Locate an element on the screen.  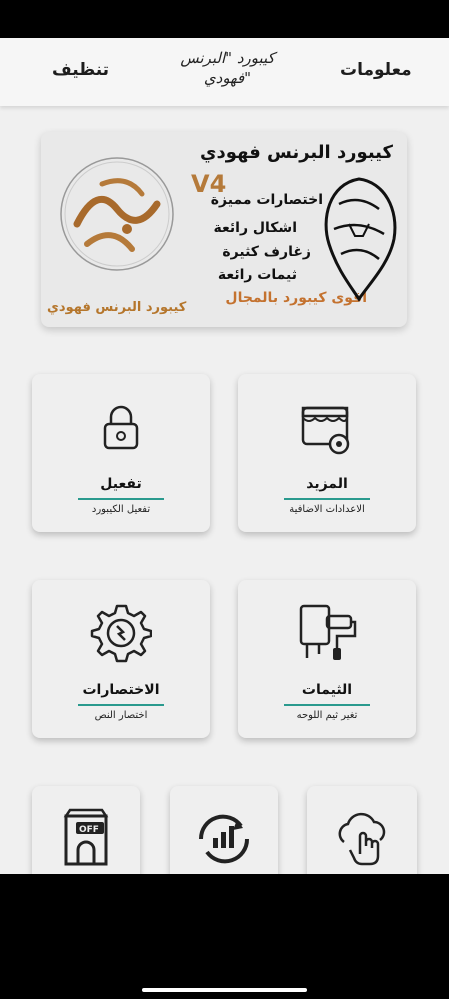
activate-title: تفعيل is located at coordinates (121, 484).